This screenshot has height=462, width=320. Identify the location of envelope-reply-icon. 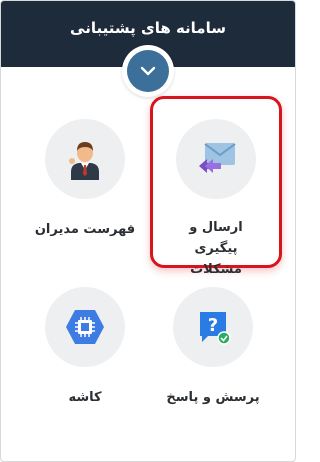
(217, 158).